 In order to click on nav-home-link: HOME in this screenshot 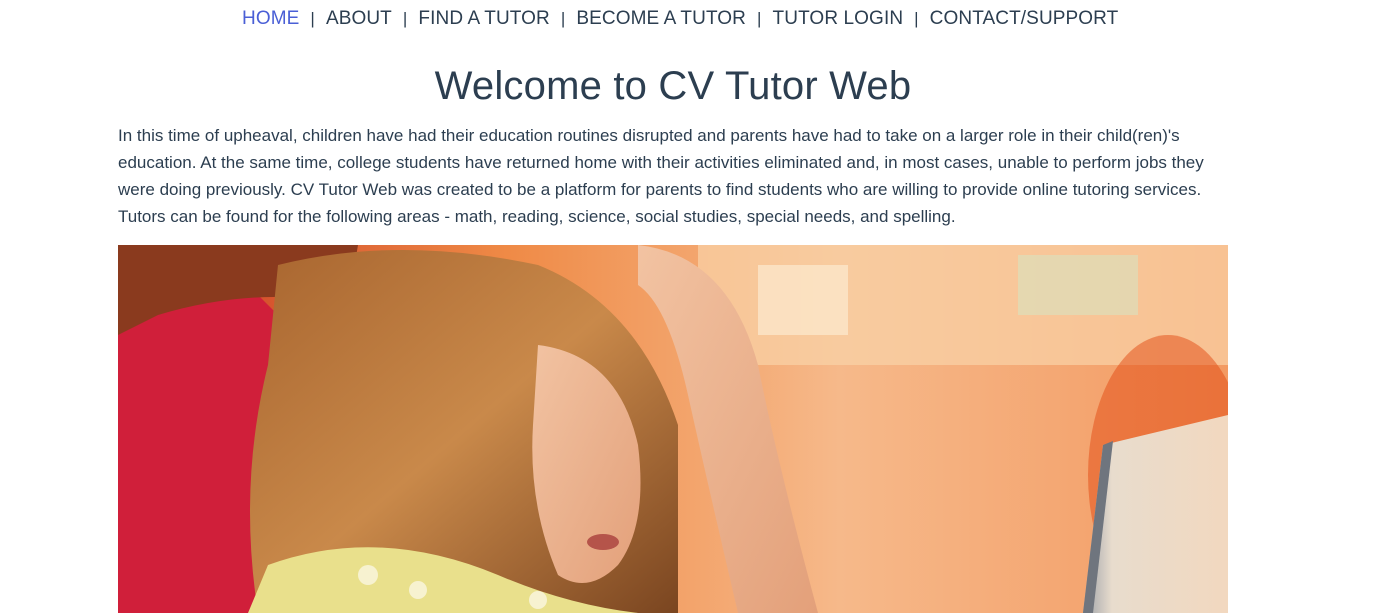, I will do `click(270, 19)`.